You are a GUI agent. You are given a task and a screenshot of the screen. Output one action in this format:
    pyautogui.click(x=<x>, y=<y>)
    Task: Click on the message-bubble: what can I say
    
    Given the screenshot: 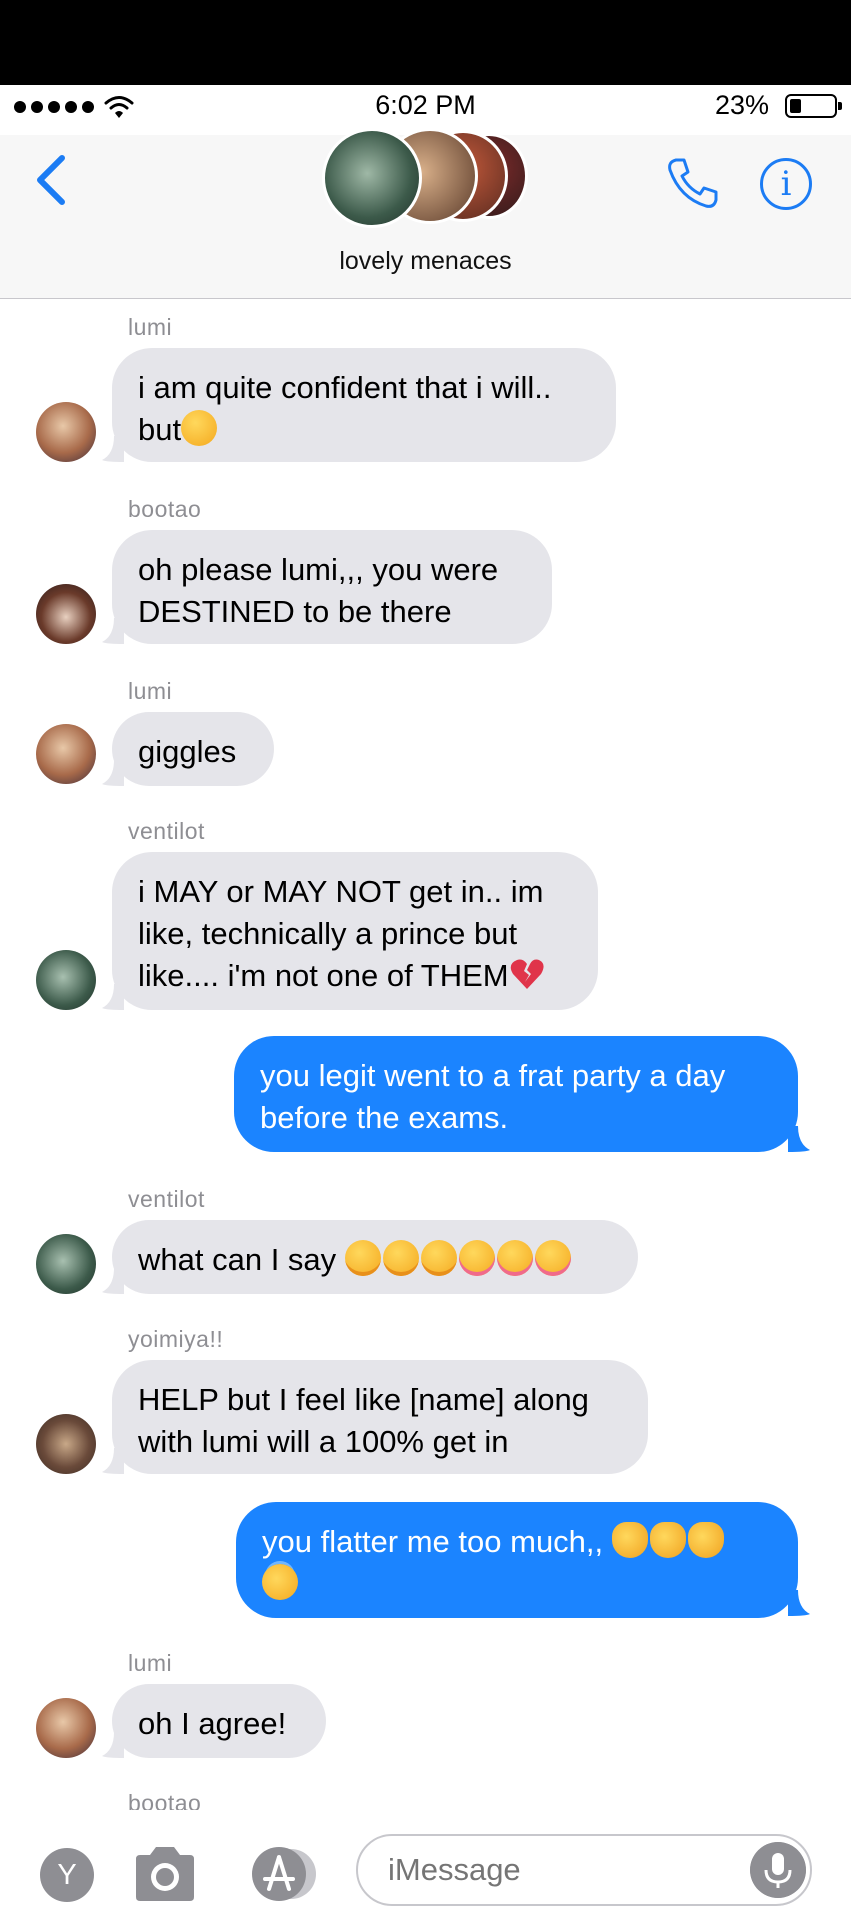 What is the action you would take?
    pyautogui.click(x=375, y=1257)
    